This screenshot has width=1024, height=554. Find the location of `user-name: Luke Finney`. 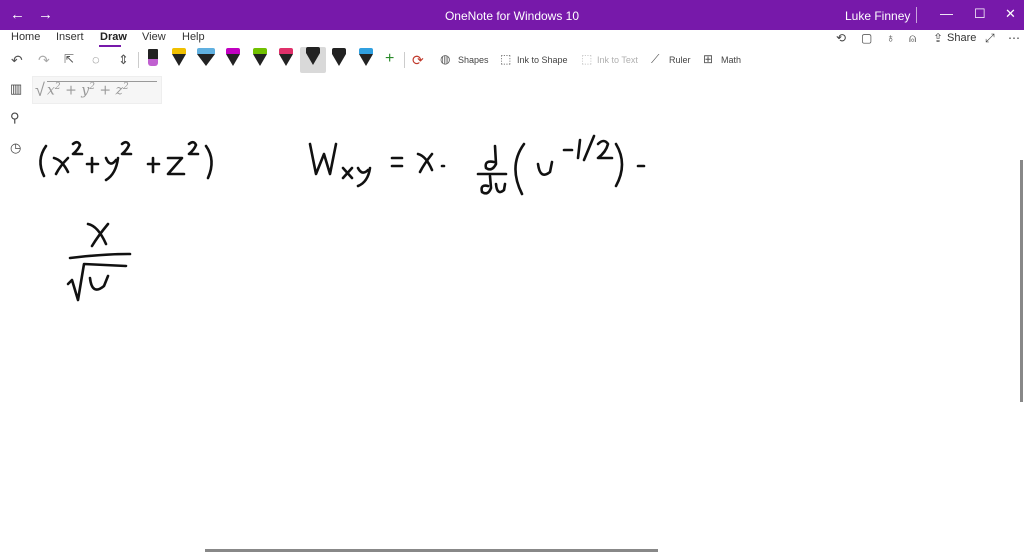

user-name: Luke Finney is located at coordinates (877, 16).